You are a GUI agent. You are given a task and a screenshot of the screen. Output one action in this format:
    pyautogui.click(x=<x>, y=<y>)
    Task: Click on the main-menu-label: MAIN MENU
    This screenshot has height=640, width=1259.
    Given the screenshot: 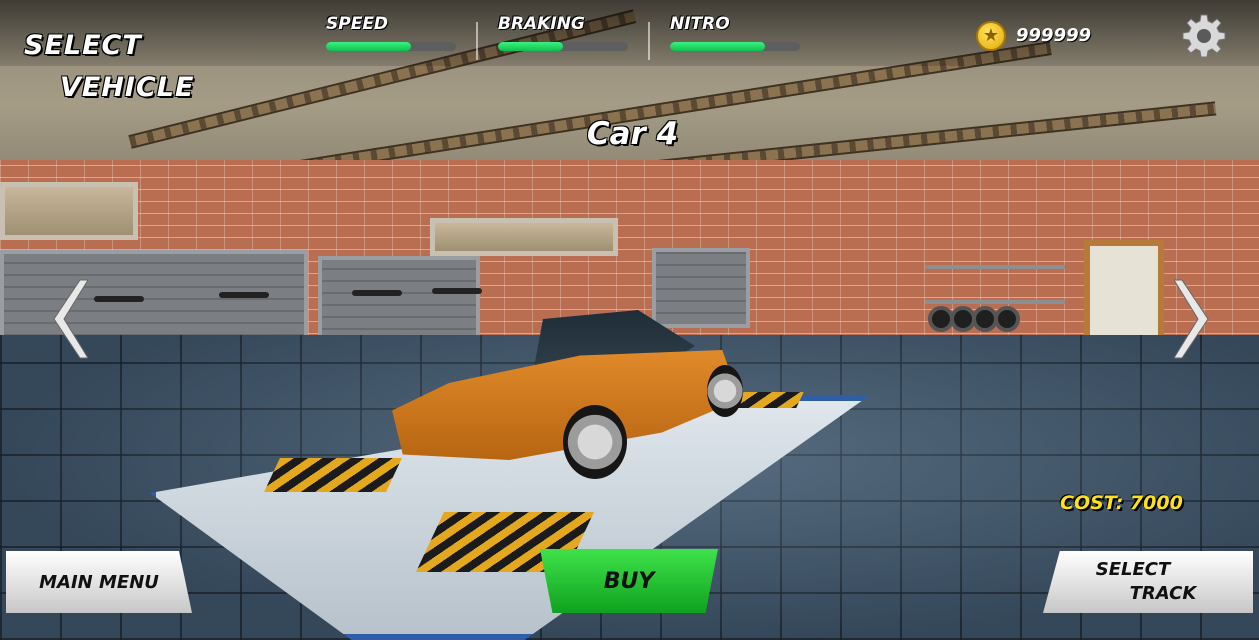 What is the action you would take?
    pyautogui.click(x=99, y=582)
    